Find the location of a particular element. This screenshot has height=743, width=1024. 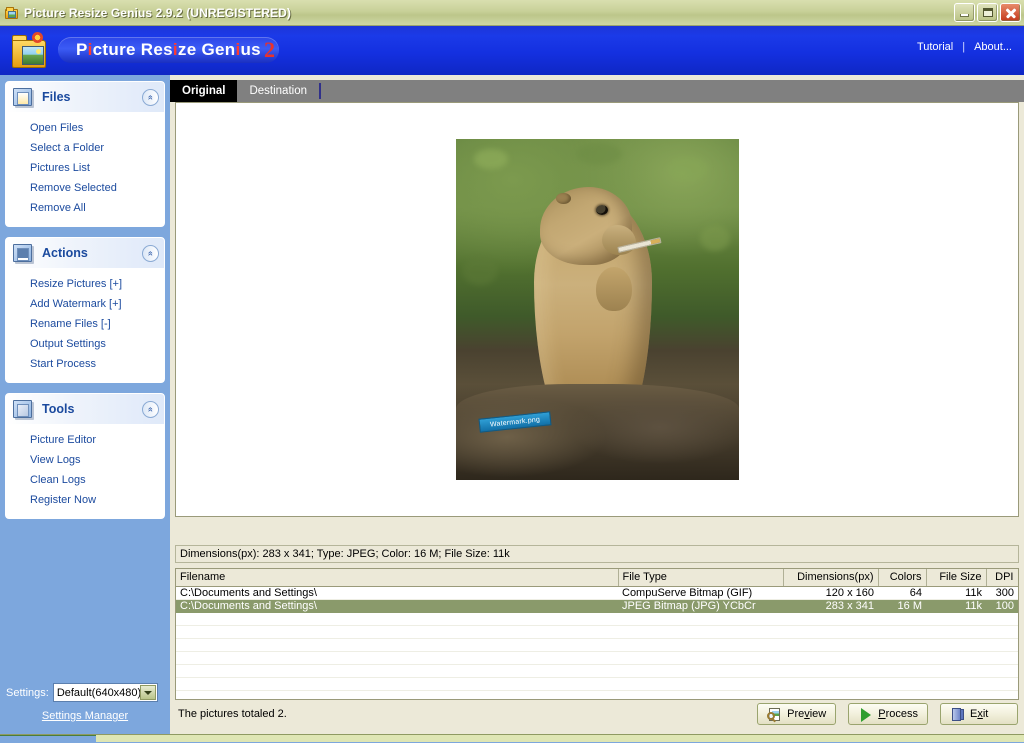

sidebar-item-select-a-folder: Select a Folder is located at coordinates (85, 148).